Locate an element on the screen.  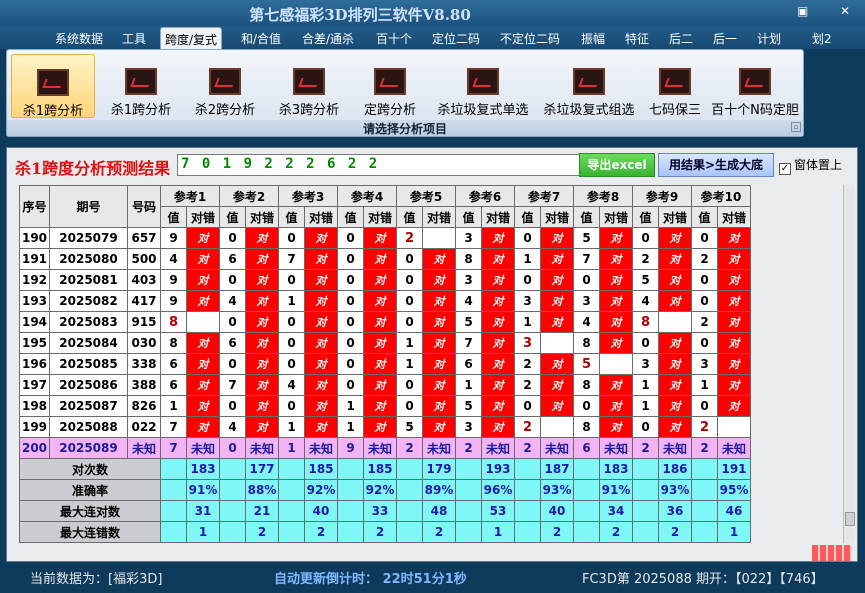
ref-value-cell: 5 is located at coordinates (586, 364).